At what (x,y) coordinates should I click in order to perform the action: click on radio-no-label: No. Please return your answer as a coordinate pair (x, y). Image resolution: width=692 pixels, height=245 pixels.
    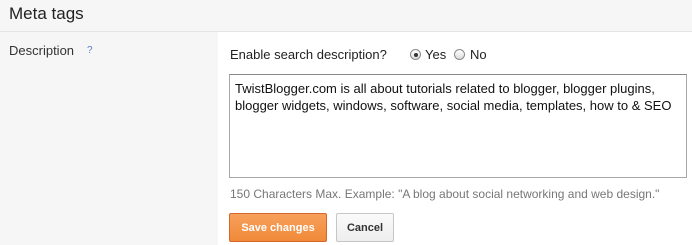
    Looking at the image, I should click on (478, 54).